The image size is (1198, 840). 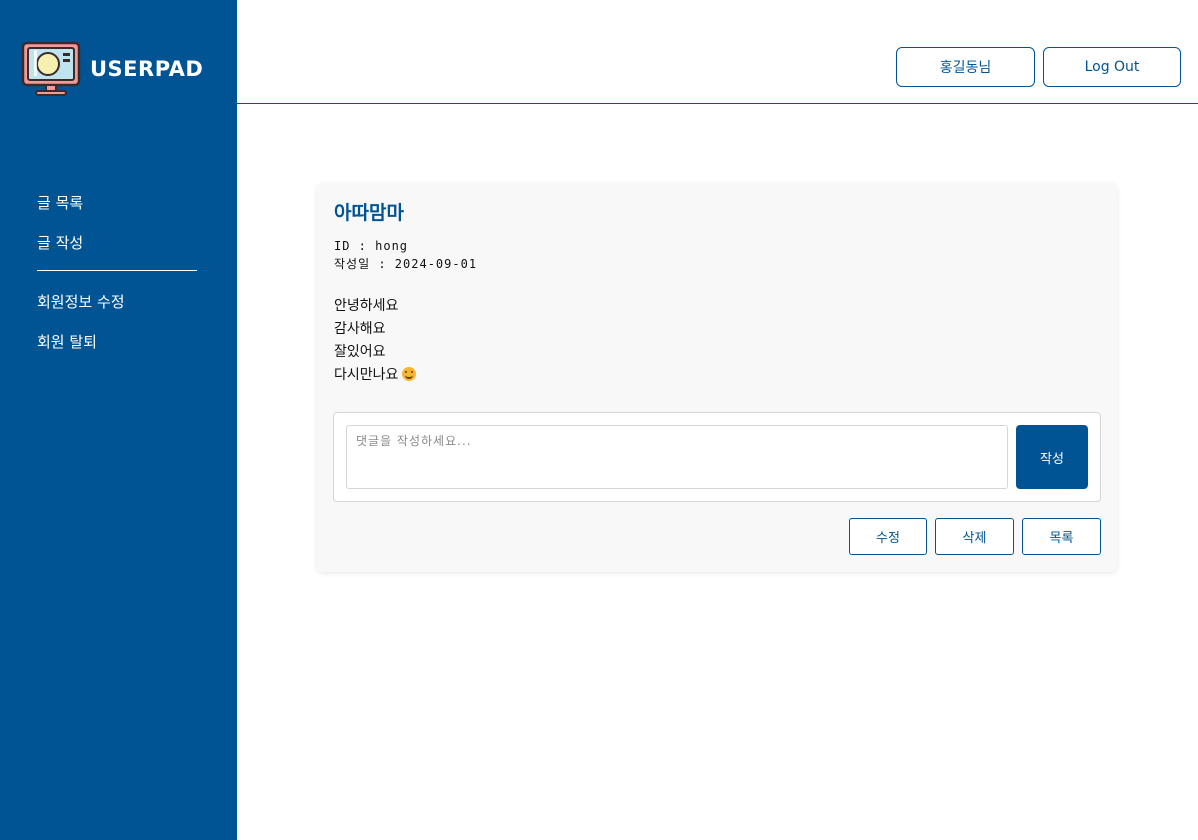 What do you see at coordinates (147, 69) in the screenshot?
I see `brand-name: USERPAD` at bounding box center [147, 69].